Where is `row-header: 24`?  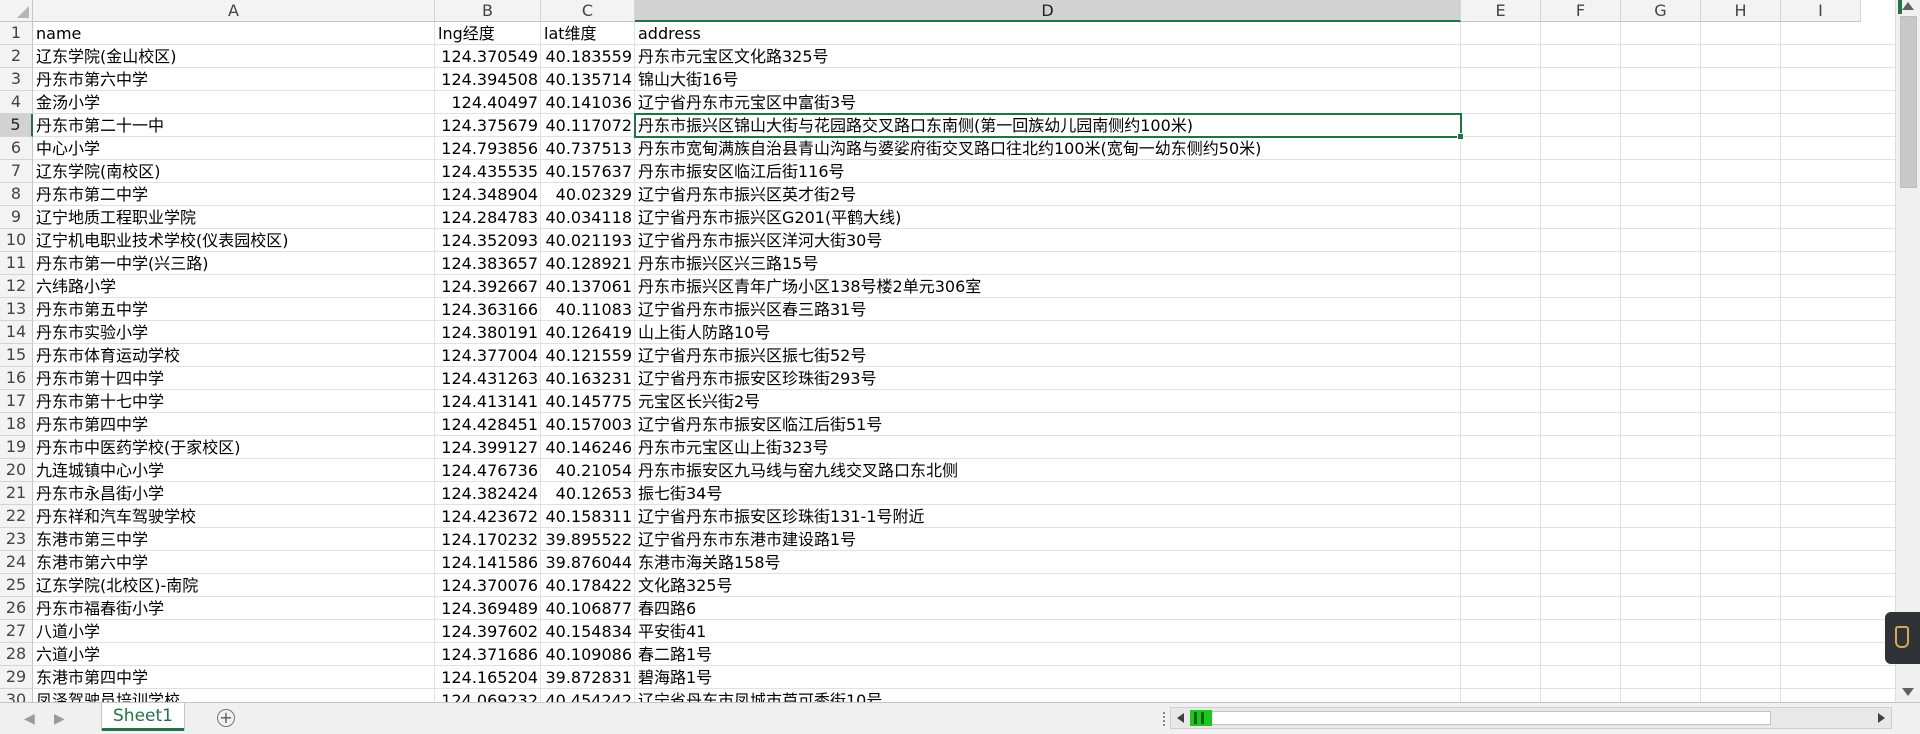 row-header: 24 is located at coordinates (16, 562).